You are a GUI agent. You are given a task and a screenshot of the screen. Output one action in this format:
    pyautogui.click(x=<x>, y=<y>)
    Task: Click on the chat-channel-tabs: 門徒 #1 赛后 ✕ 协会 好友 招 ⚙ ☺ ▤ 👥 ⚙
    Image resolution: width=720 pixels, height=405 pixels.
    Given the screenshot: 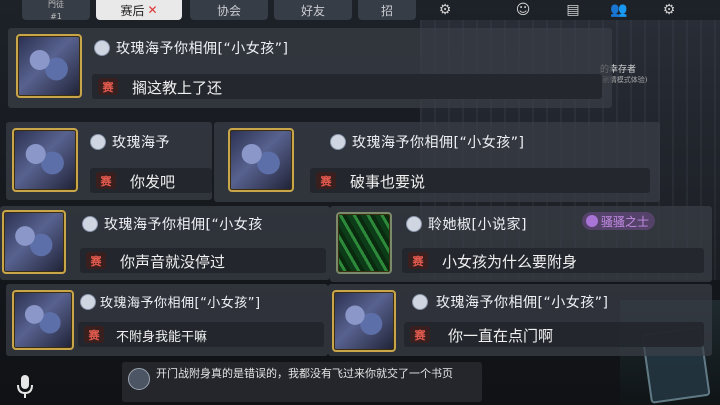 What is the action you would take?
    pyautogui.click(x=360, y=11)
    